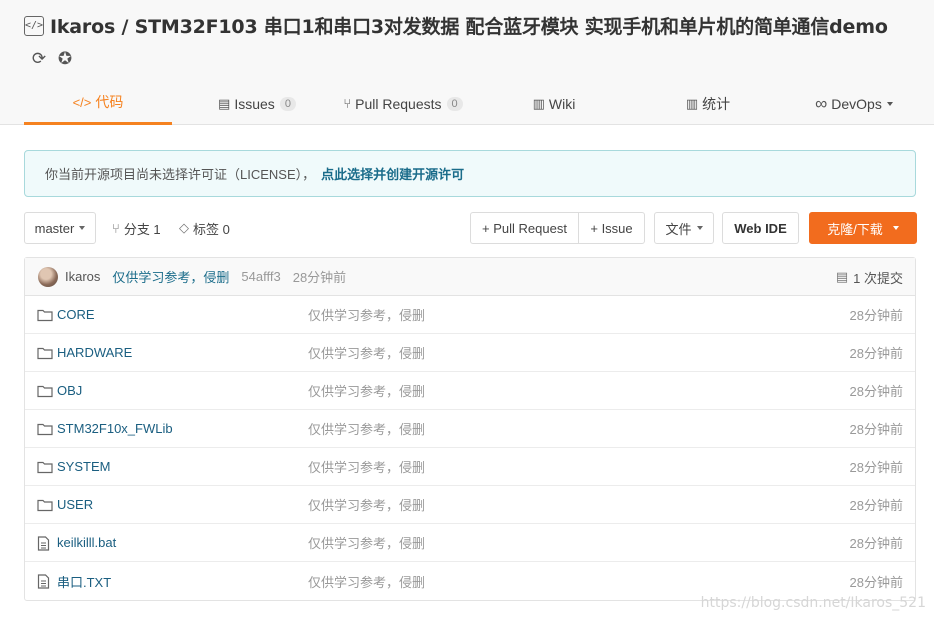 This screenshot has height=619, width=934. What do you see at coordinates (39, 59) in the screenshot?
I see `sync-icon: ⟳` at bounding box center [39, 59].